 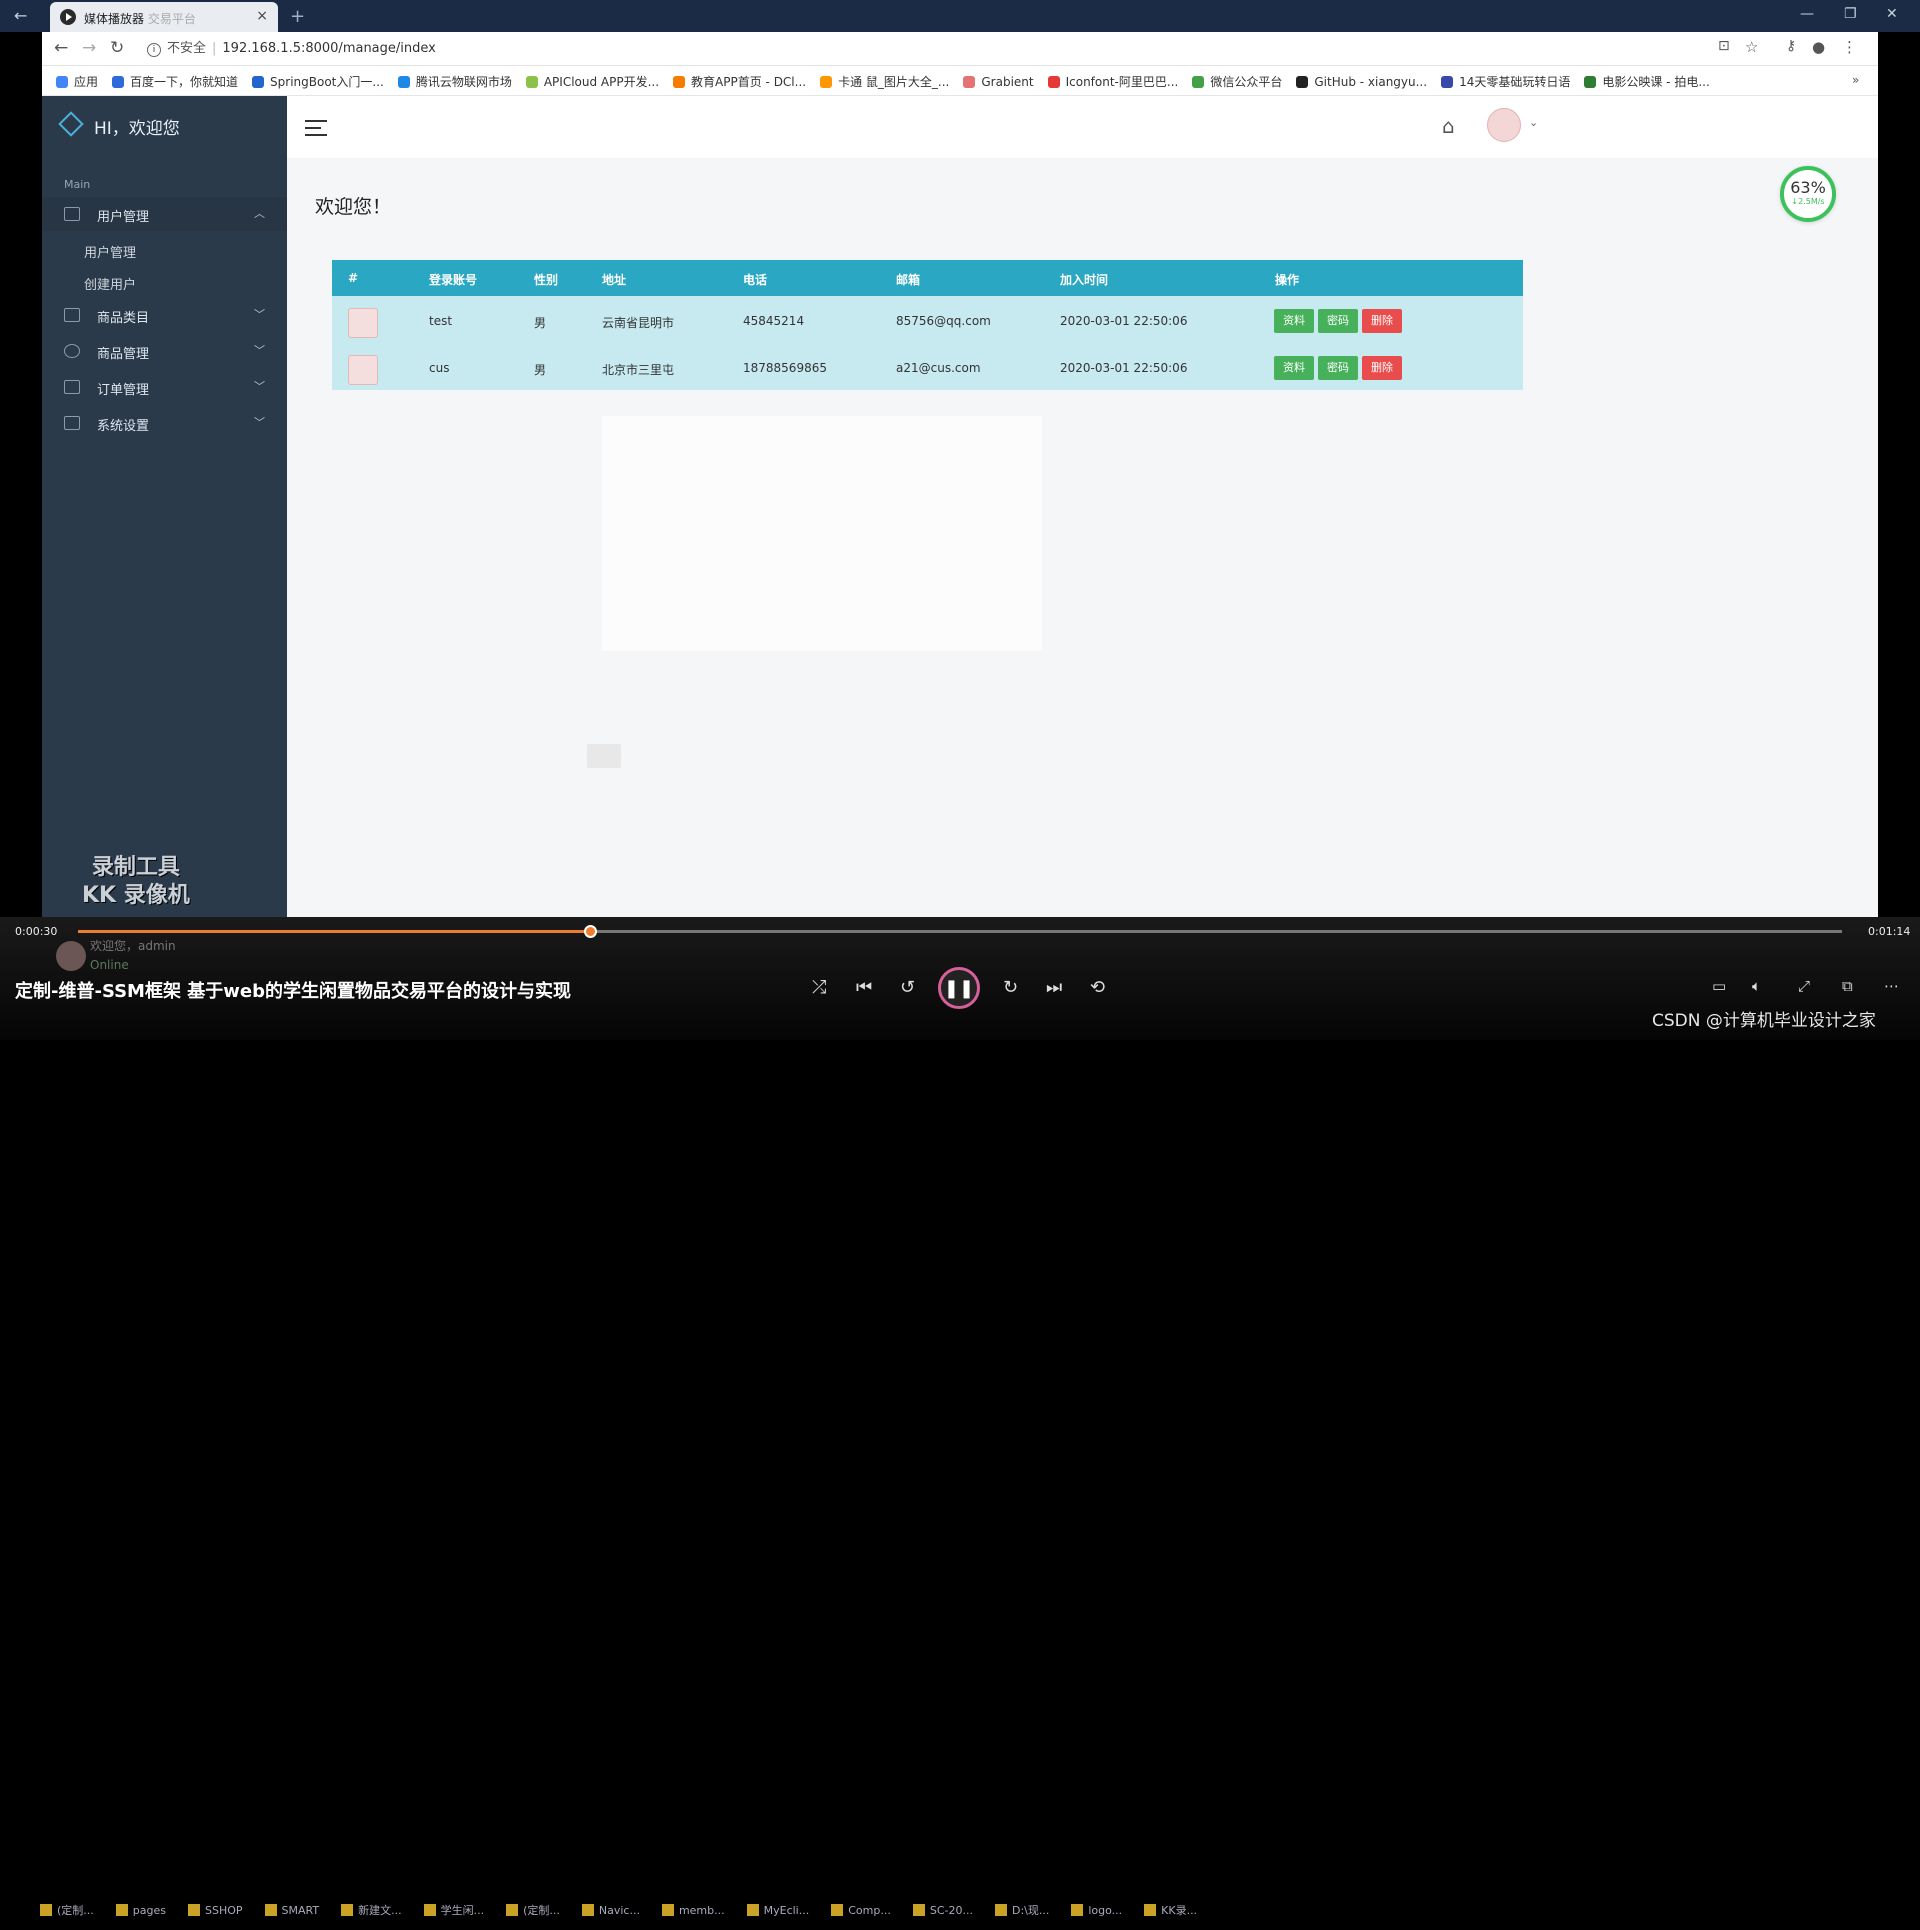 I want to click on minimize-icon: —, so click(x=1807, y=14).